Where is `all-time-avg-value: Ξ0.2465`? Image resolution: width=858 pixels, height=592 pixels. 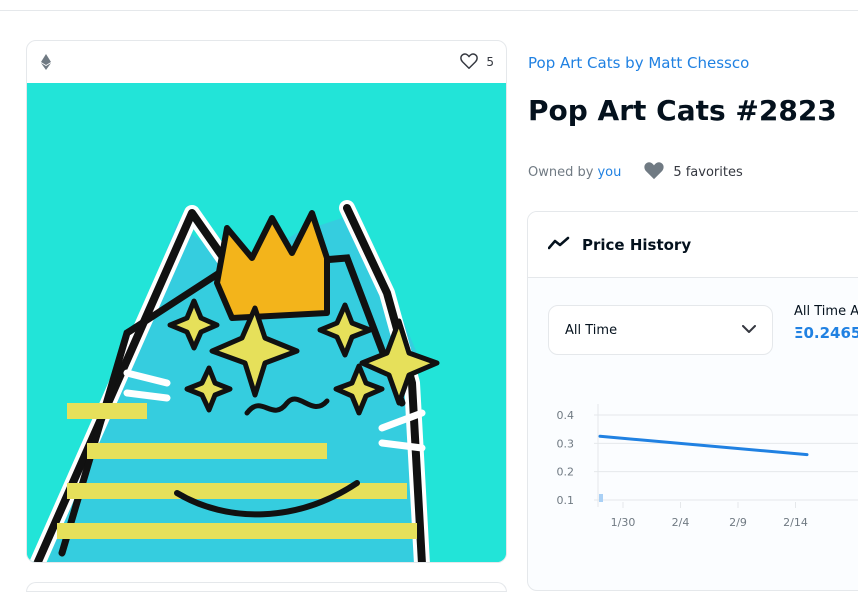
all-time-avg-value: Ξ0.2465 is located at coordinates (826, 333).